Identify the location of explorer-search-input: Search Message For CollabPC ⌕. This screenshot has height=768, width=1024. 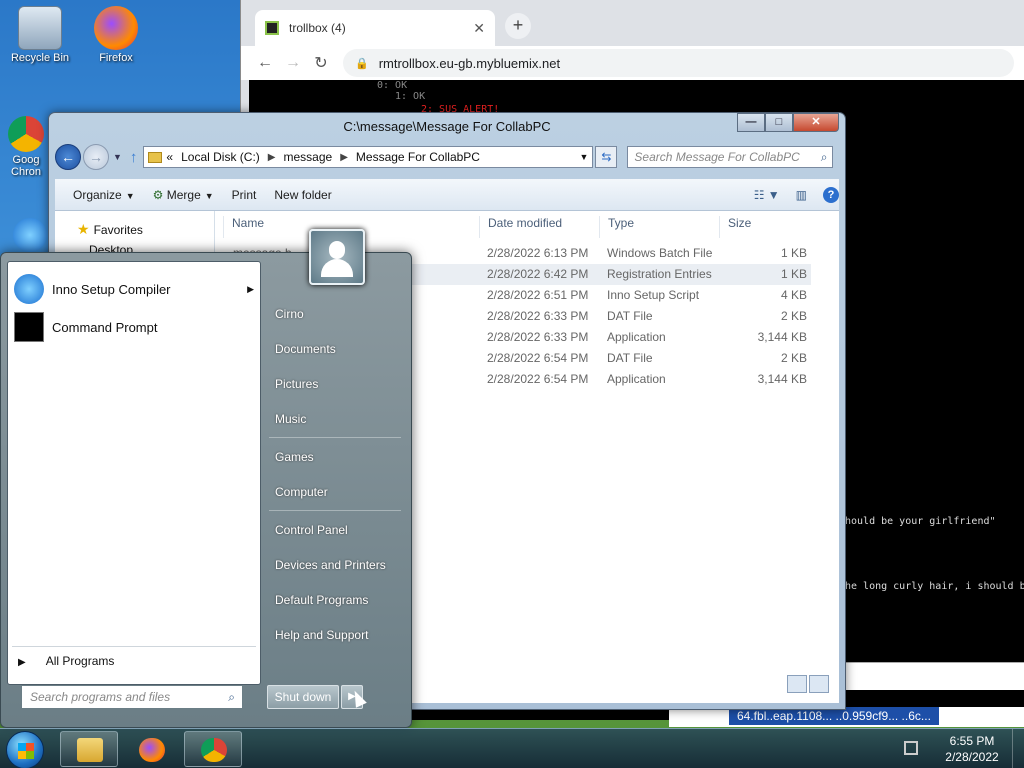
(730, 157).